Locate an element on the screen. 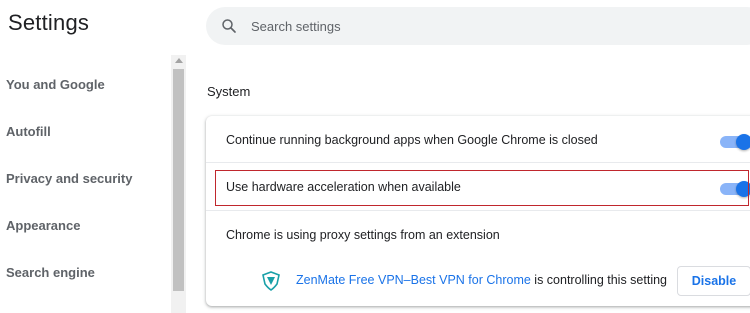  zenmate-shield-icon is located at coordinates (271, 281).